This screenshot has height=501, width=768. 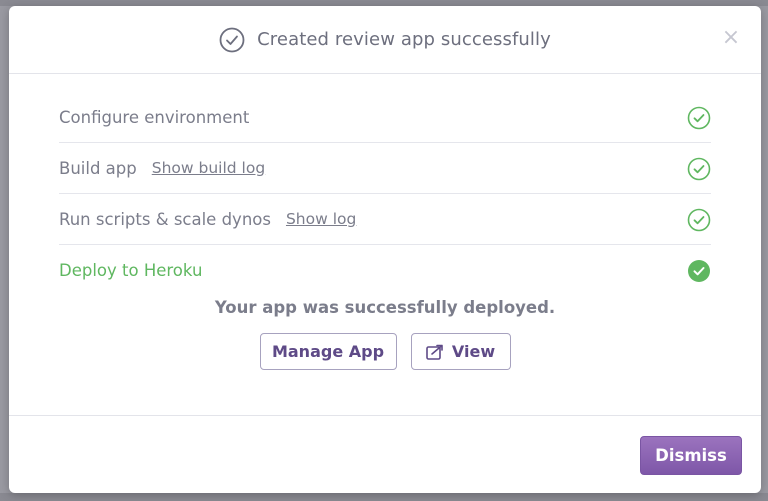 What do you see at coordinates (404, 39) in the screenshot?
I see `modal-title: Created review app successfully` at bounding box center [404, 39].